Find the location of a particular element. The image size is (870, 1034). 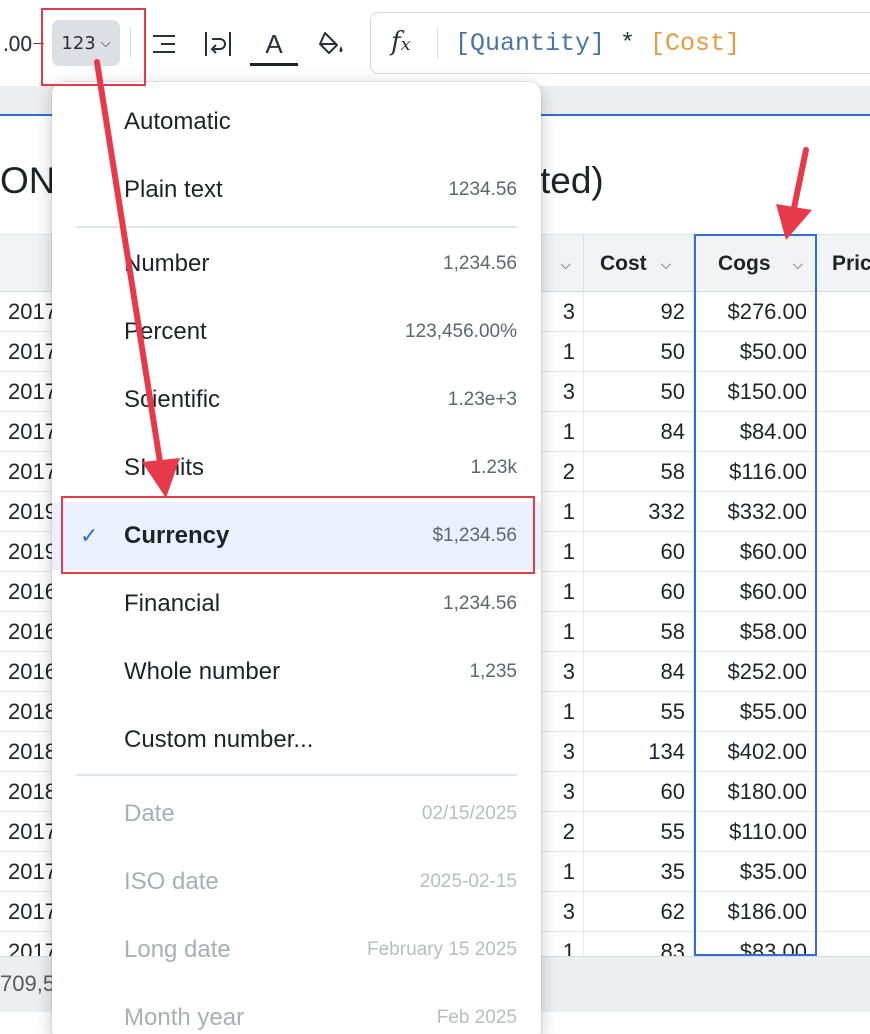

column-header-quantity: ⌵ is located at coordinates (562, 264).